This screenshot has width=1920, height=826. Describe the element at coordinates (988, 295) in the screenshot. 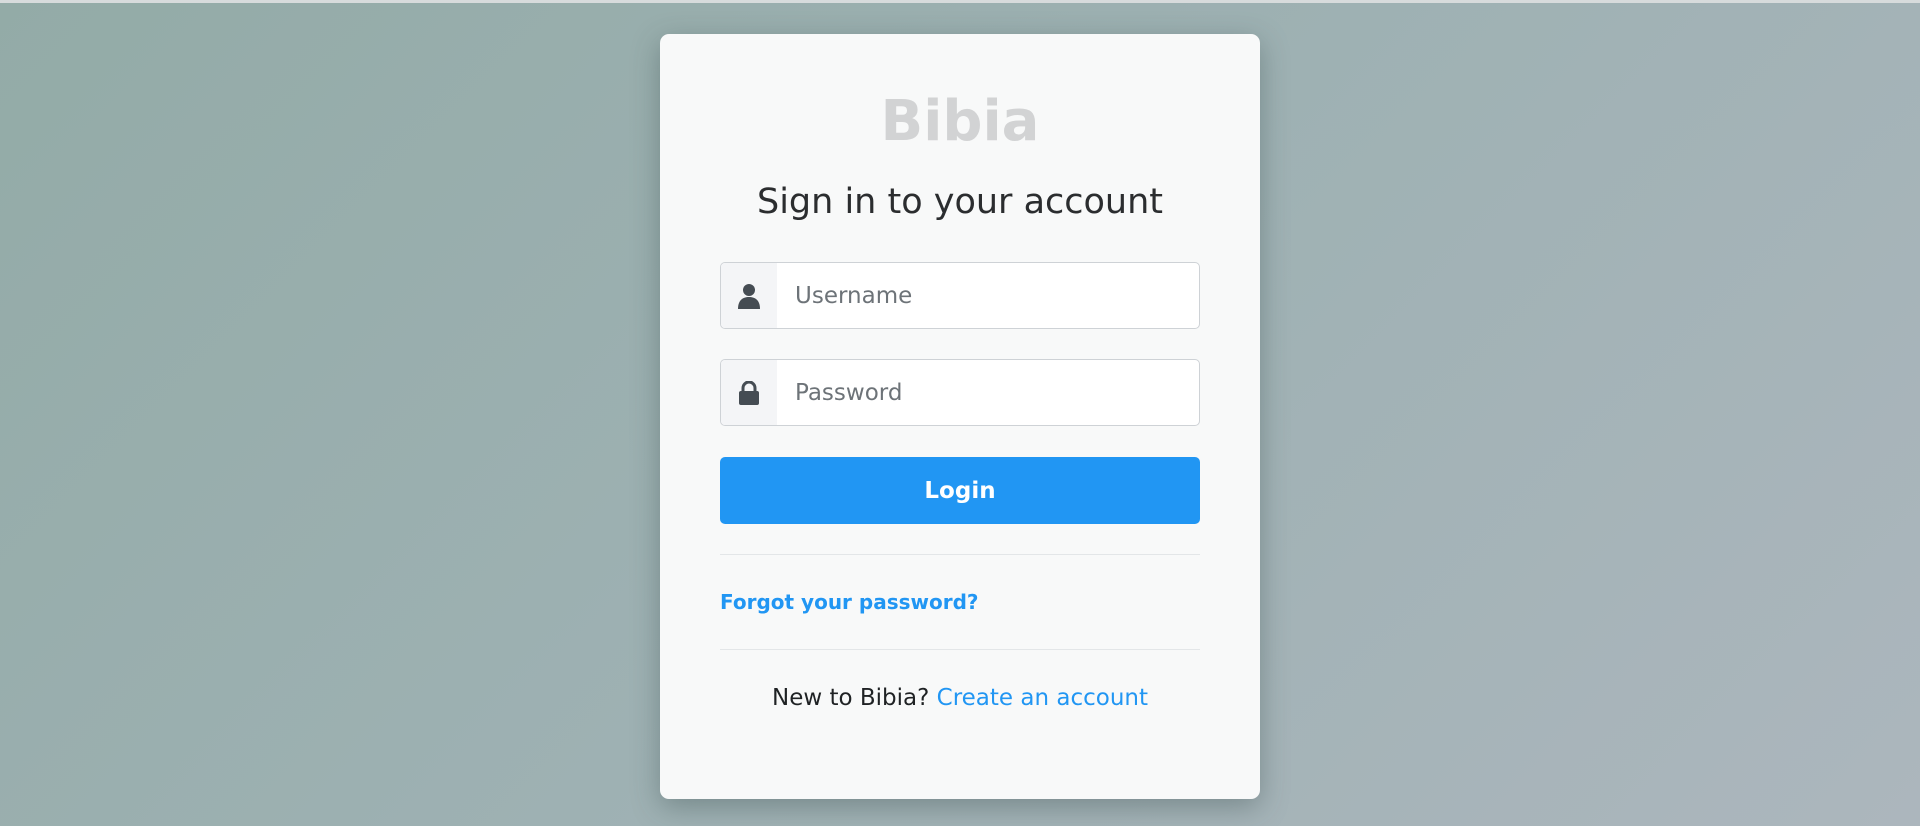

I see `username-input` at that location.